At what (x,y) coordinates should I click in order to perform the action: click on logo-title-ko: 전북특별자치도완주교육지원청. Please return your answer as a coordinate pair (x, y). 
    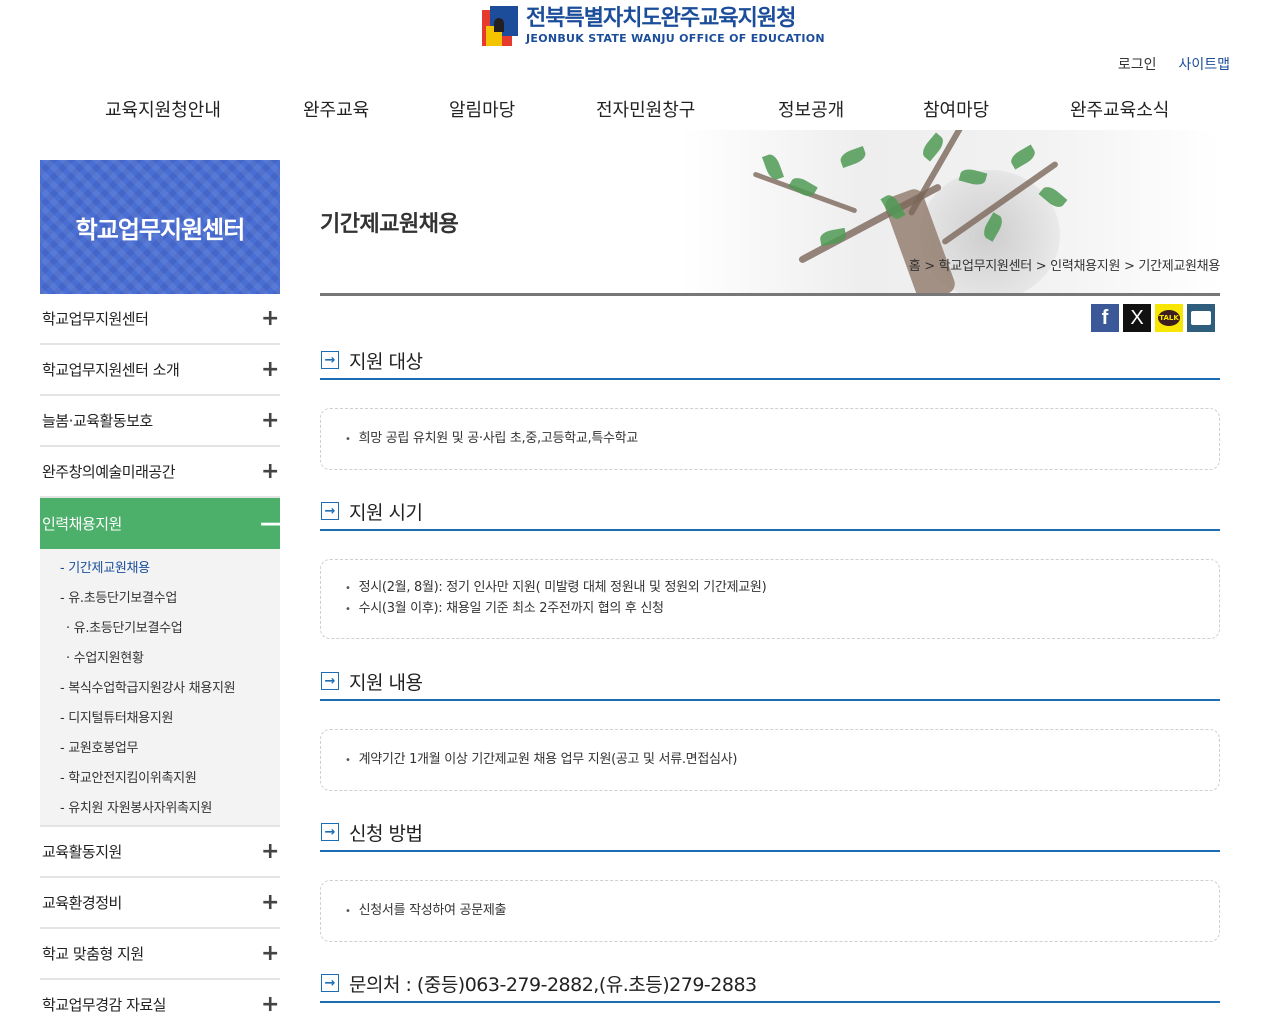
    Looking at the image, I should click on (661, 18).